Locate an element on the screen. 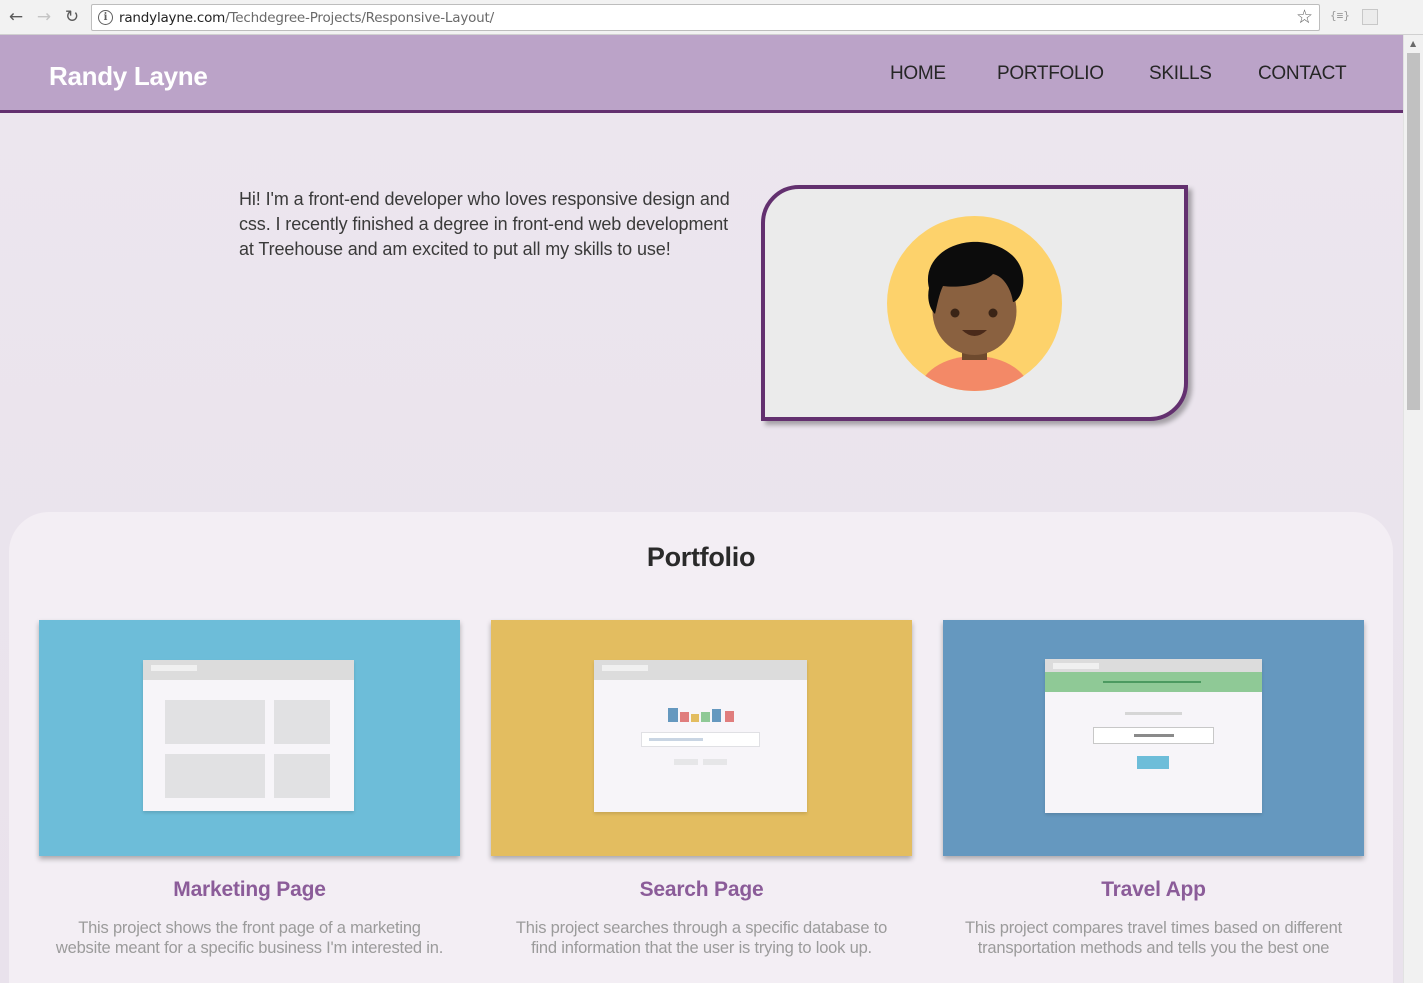 The image size is (1423, 983). extension-json-icon: {≡} is located at coordinates (1340, 15).